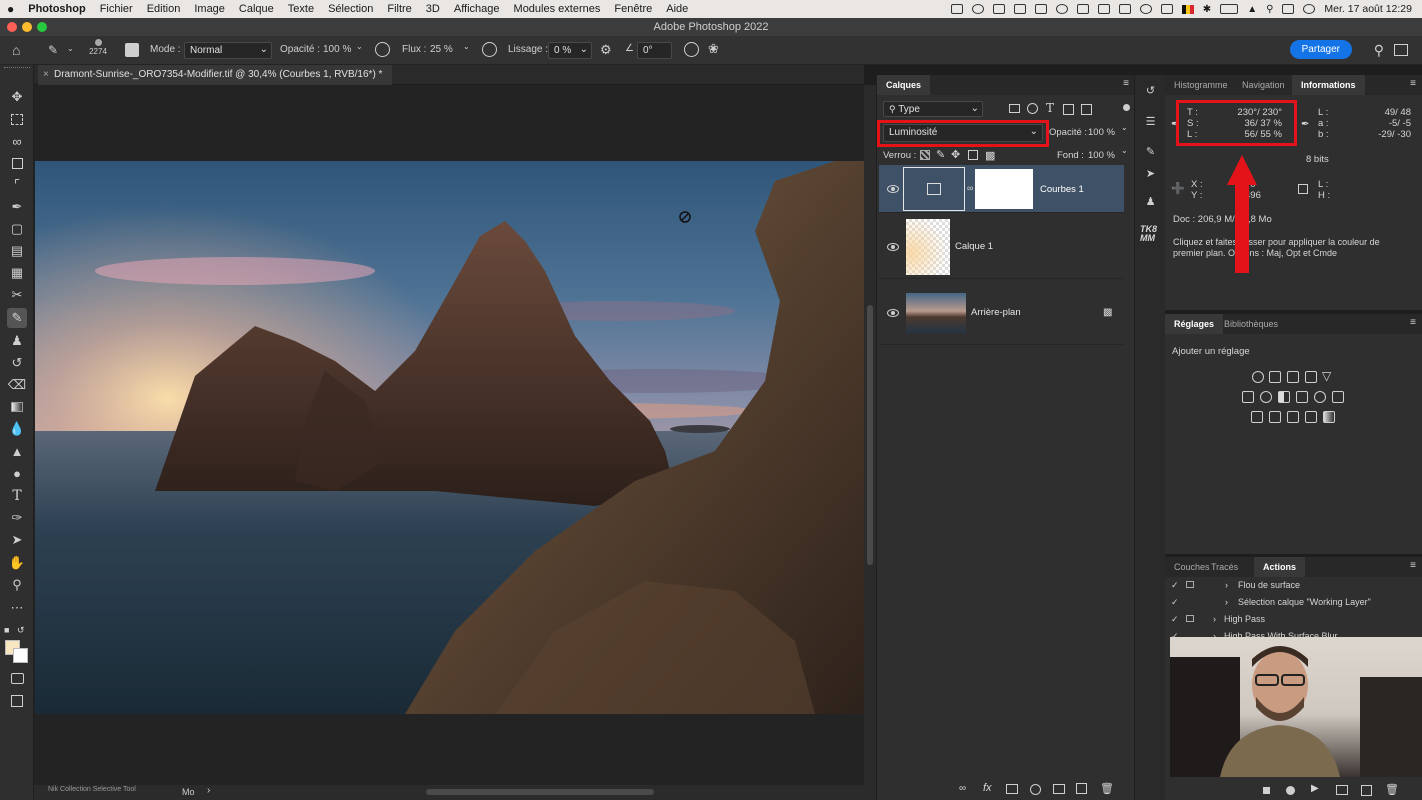  What do you see at coordinates (1263, 85) in the screenshot?
I see `tab-navigation: Navigation` at bounding box center [1263, 85].